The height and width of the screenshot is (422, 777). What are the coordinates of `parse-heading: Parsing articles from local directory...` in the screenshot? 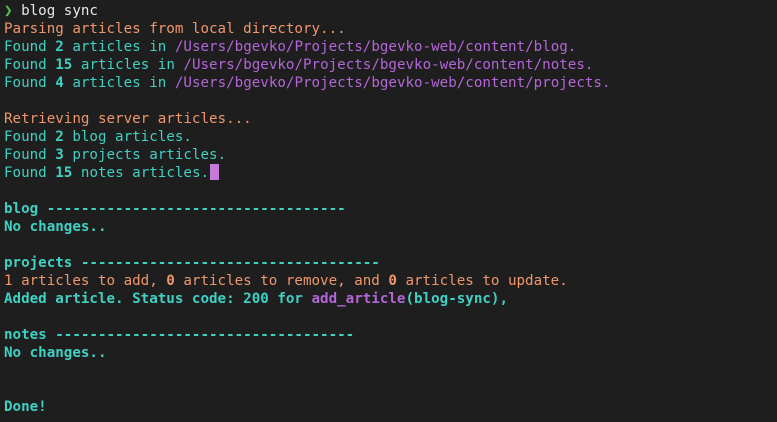 It's located at (175, 29).